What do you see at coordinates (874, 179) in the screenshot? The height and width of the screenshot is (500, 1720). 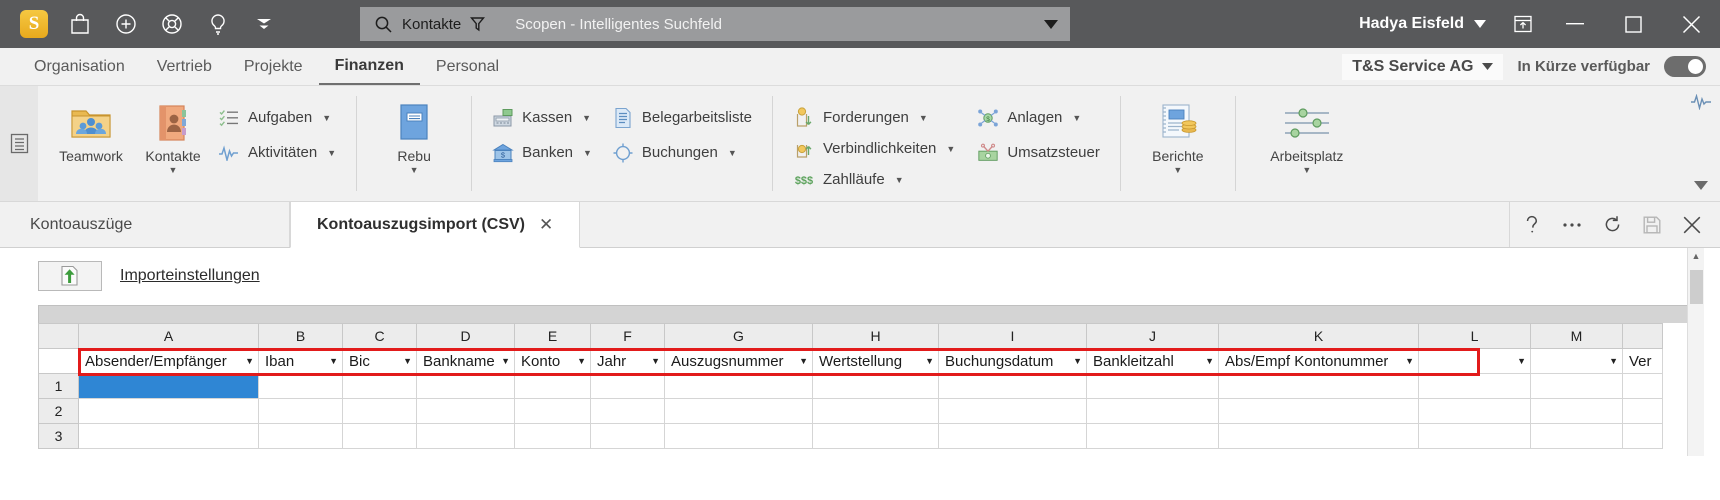 I see `ribbon-button-zahllaeufe: $$$ Zahlläufe ▼` at bounding box center [874, 179].